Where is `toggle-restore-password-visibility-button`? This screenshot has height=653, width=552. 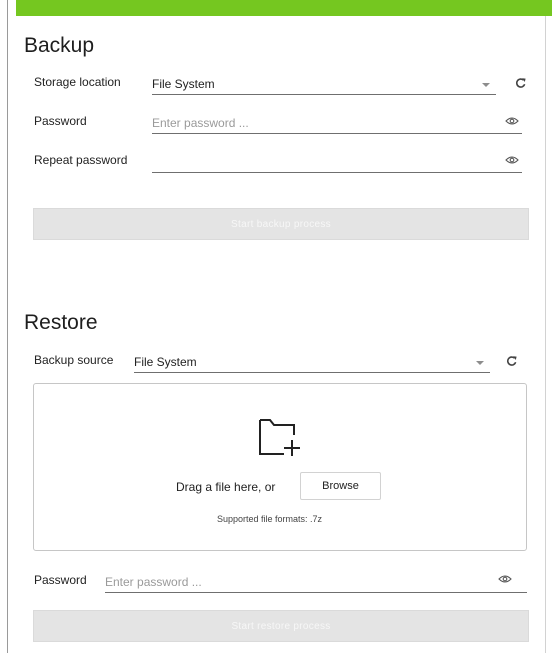 toggle-restore-password-visibility-button is located at coordinates (505, 579).